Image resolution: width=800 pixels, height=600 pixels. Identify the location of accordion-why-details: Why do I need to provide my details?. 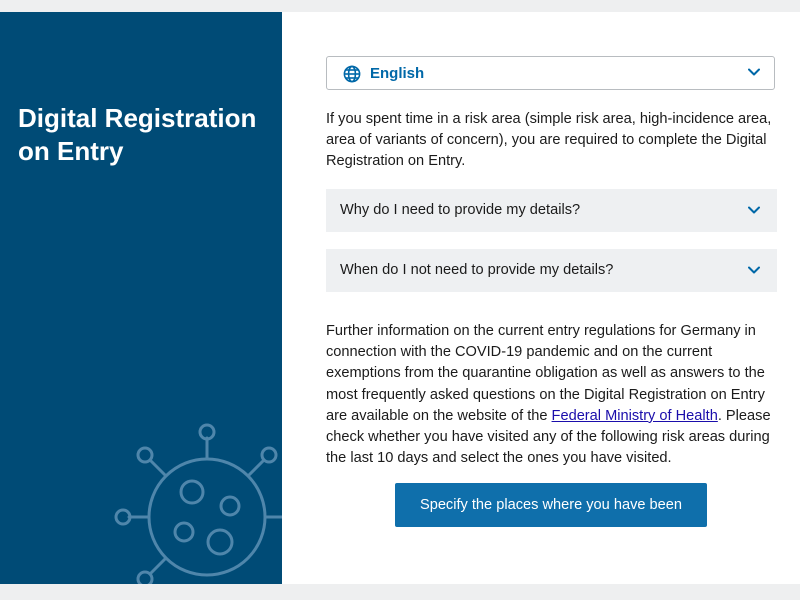
(551, 210).